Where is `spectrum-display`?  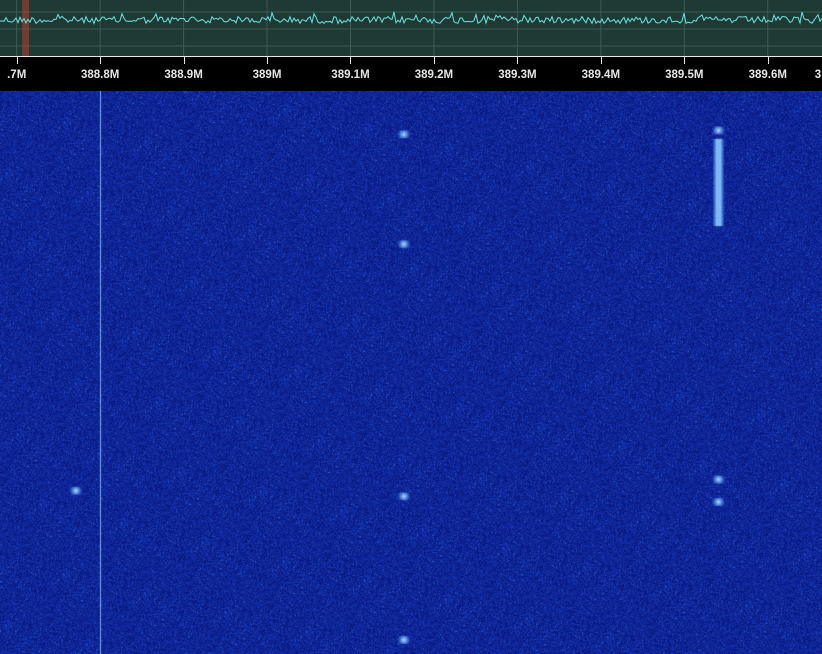
spectrum-display is located at coordinates (411, 28).